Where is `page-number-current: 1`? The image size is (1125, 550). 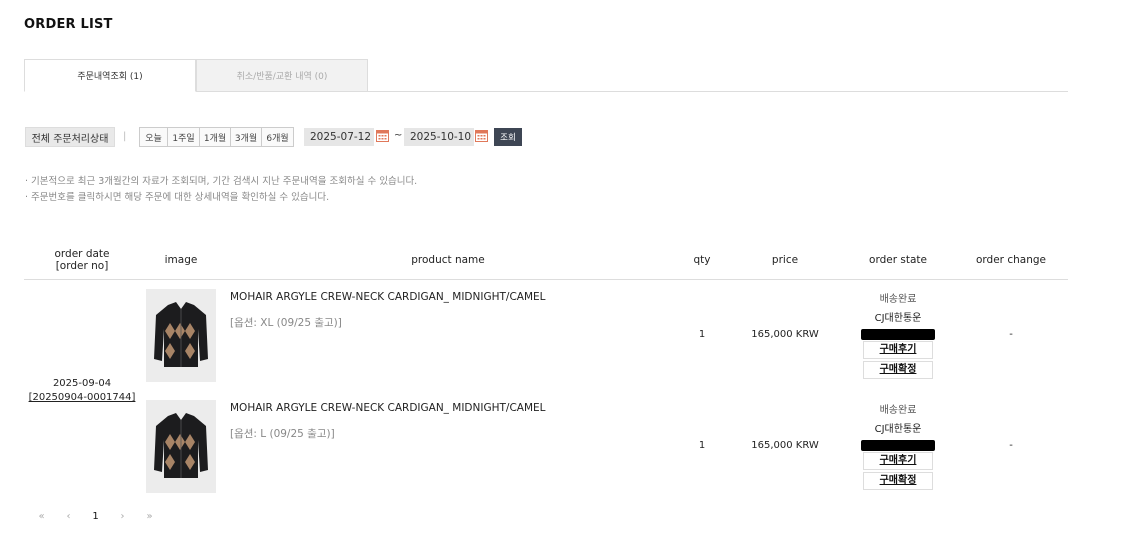 page-number-current: 1 is located at coordinates (95, 516).